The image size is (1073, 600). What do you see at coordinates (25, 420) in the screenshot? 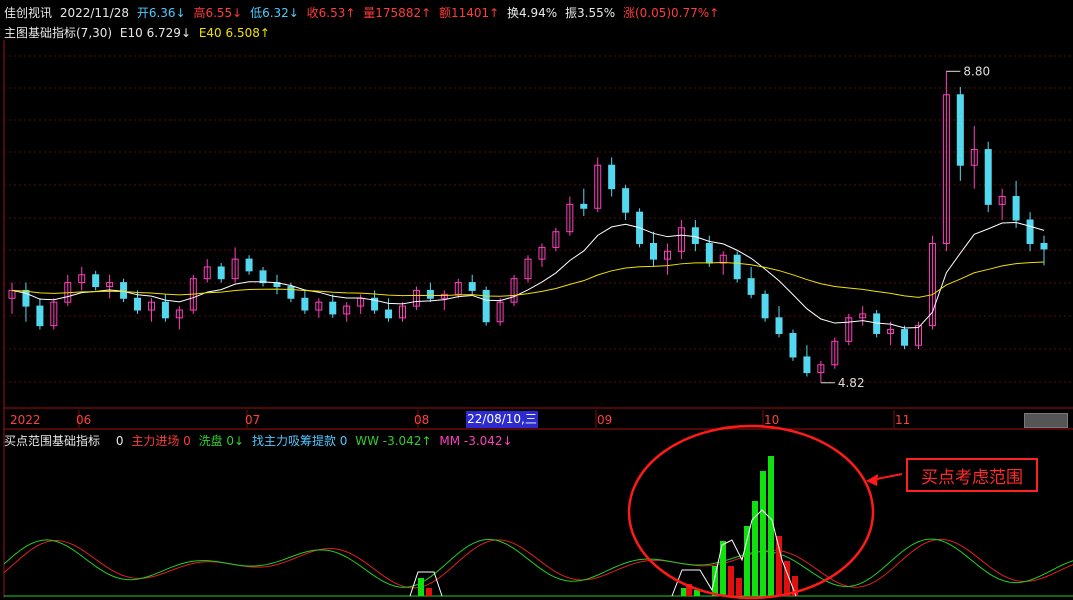
I see `month-label-2022: 2022` at bounding box center [25, 420].